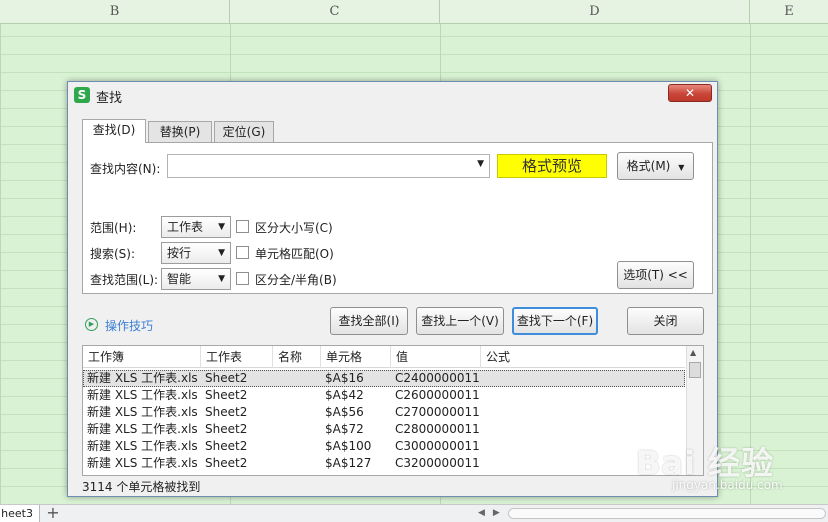 This screenshot has height=522, width=828. I want to click on search-value: 按行, so click(179, 253).